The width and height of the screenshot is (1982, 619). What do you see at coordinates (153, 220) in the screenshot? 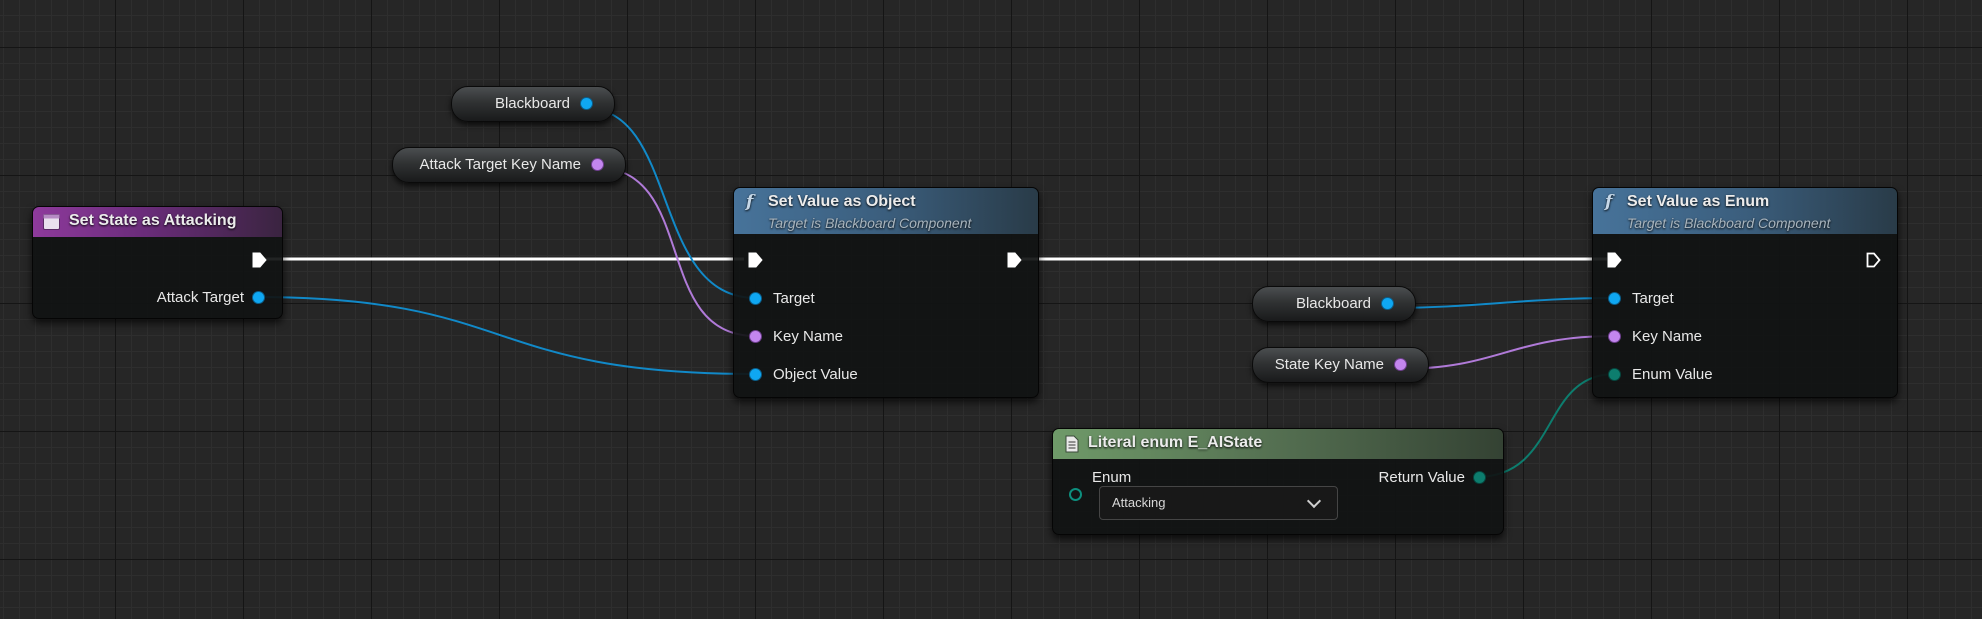
I see `event-node-title: Set State as Attacking` at bounding box center [153, 220].